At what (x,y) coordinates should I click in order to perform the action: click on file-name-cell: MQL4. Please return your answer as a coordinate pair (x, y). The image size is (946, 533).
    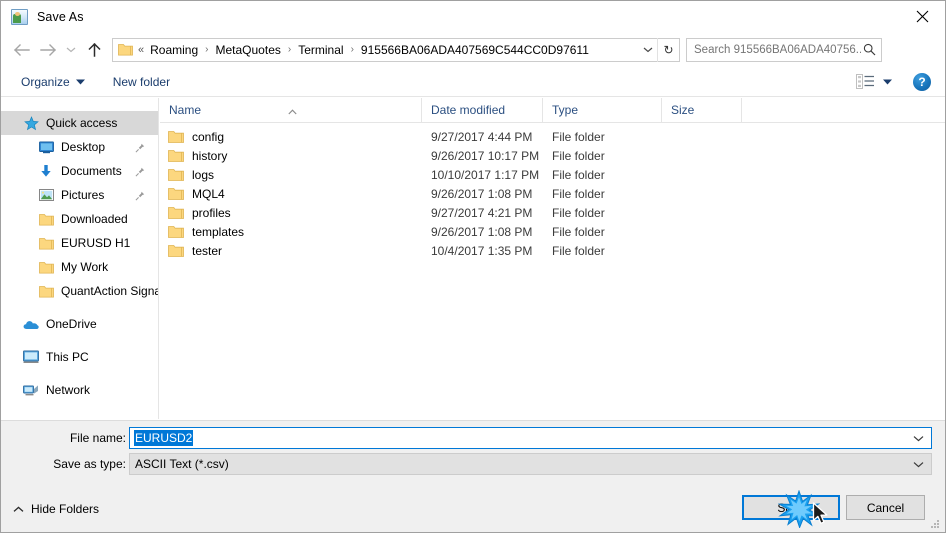
    Looking at the image, I should click on (291, 194).